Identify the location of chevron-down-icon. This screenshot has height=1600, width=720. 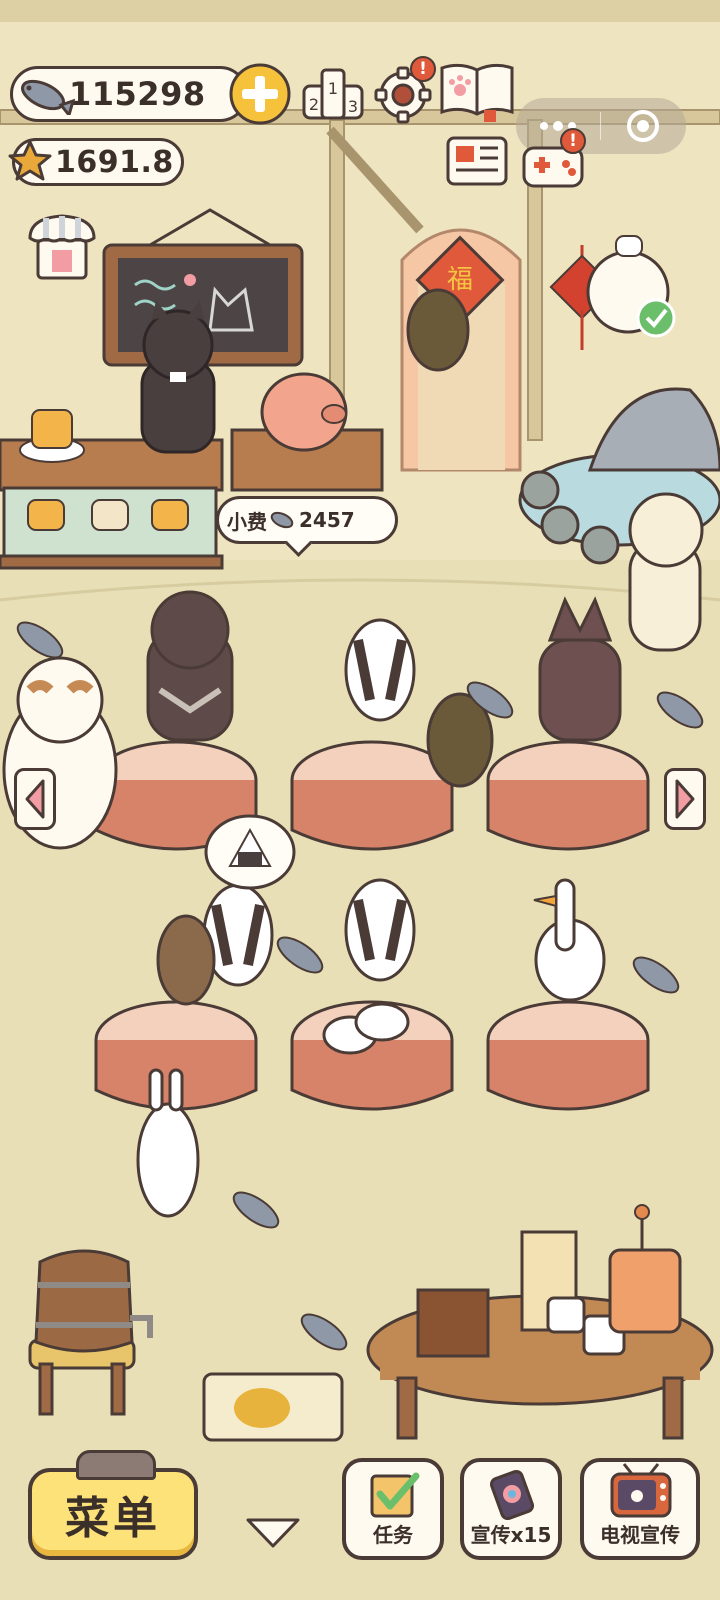
(273, 1533).